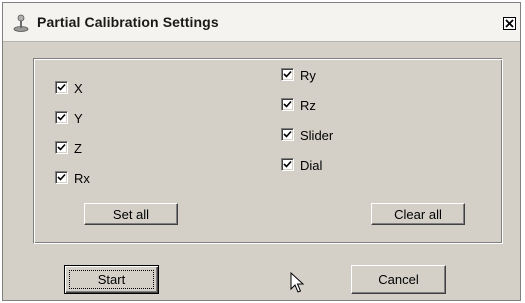  Describe the element at coordinates (78, 88) in the screenshot. I see `checkbox-label: X` at that location.